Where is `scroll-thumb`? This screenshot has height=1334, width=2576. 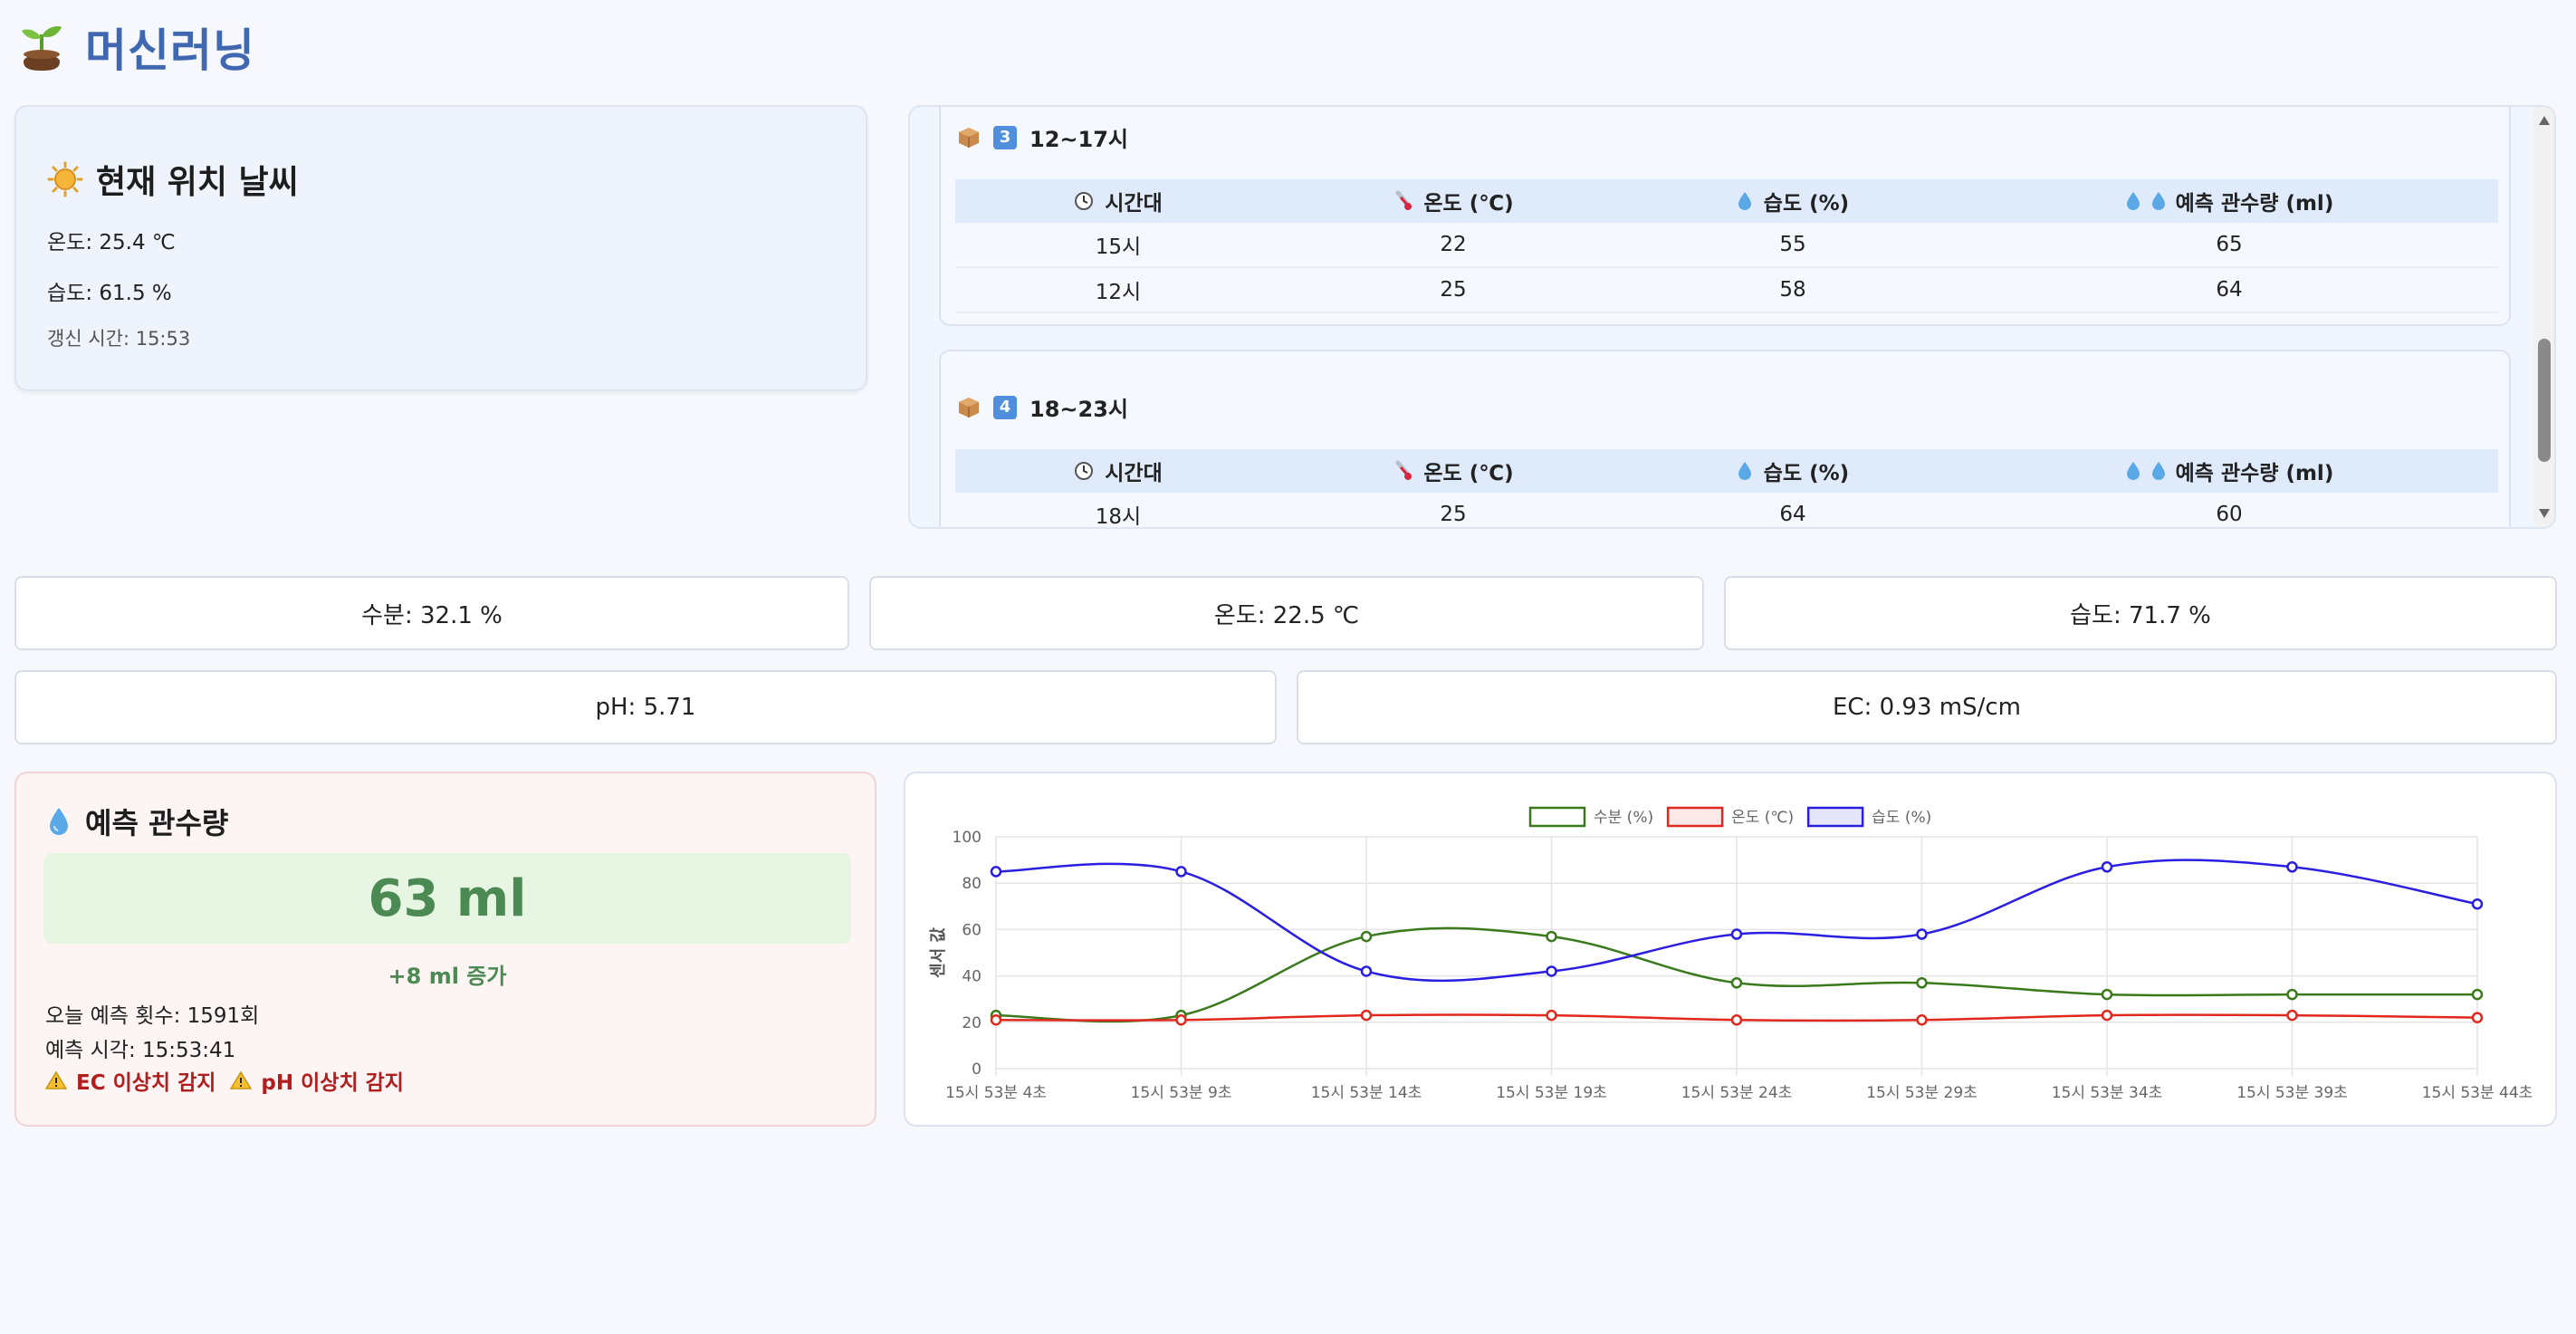
scroll-thumb is located at coordinates (2544, 401).